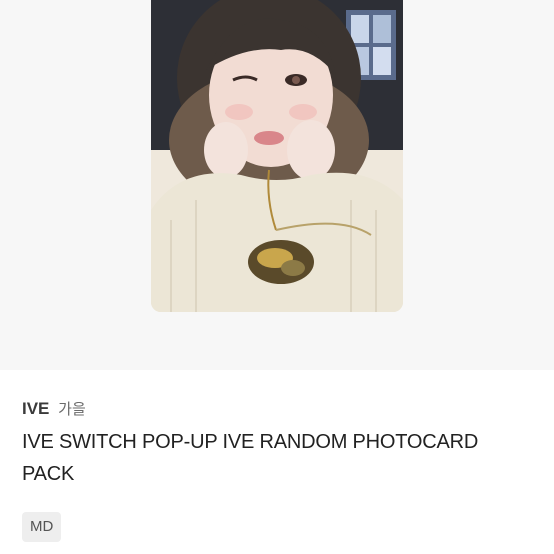 Image resolution: width=554 pixels, height=554 pixels. What do you see at coordinates (277, 409) in the screenshot?
I see `artist-line: IVE 가을` at bounding box center [277, 409].